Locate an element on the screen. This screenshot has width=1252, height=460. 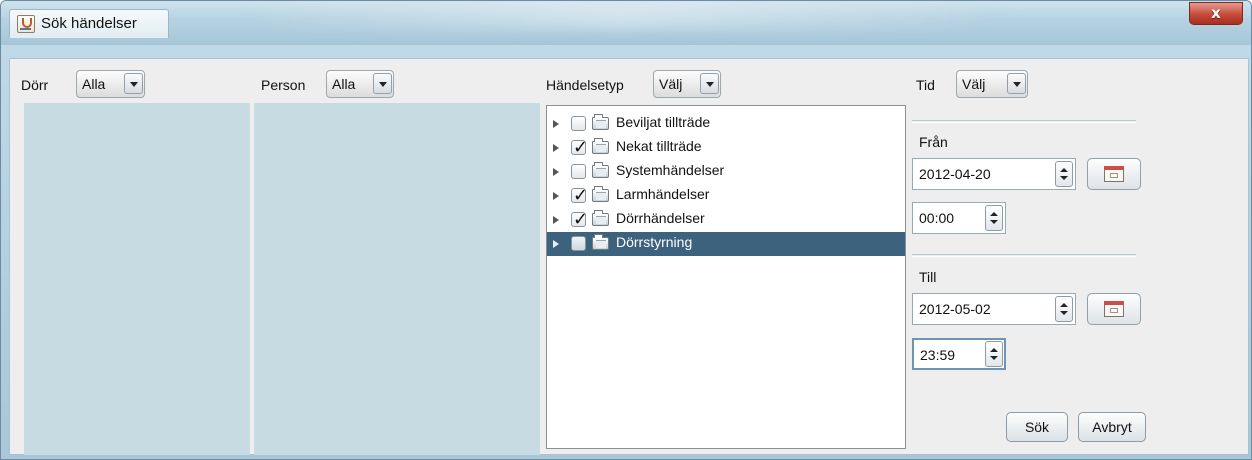
beviljat-tilltrade-checkbox is located at coordinates (578, 123).